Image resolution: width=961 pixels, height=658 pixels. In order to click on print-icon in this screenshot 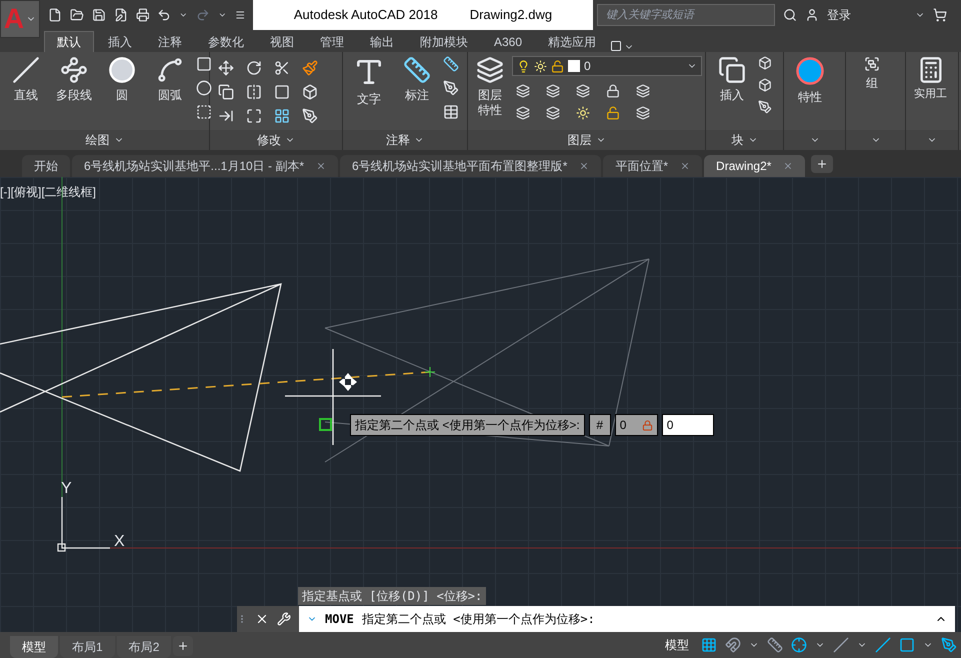, I will do `click(143, 15)`.